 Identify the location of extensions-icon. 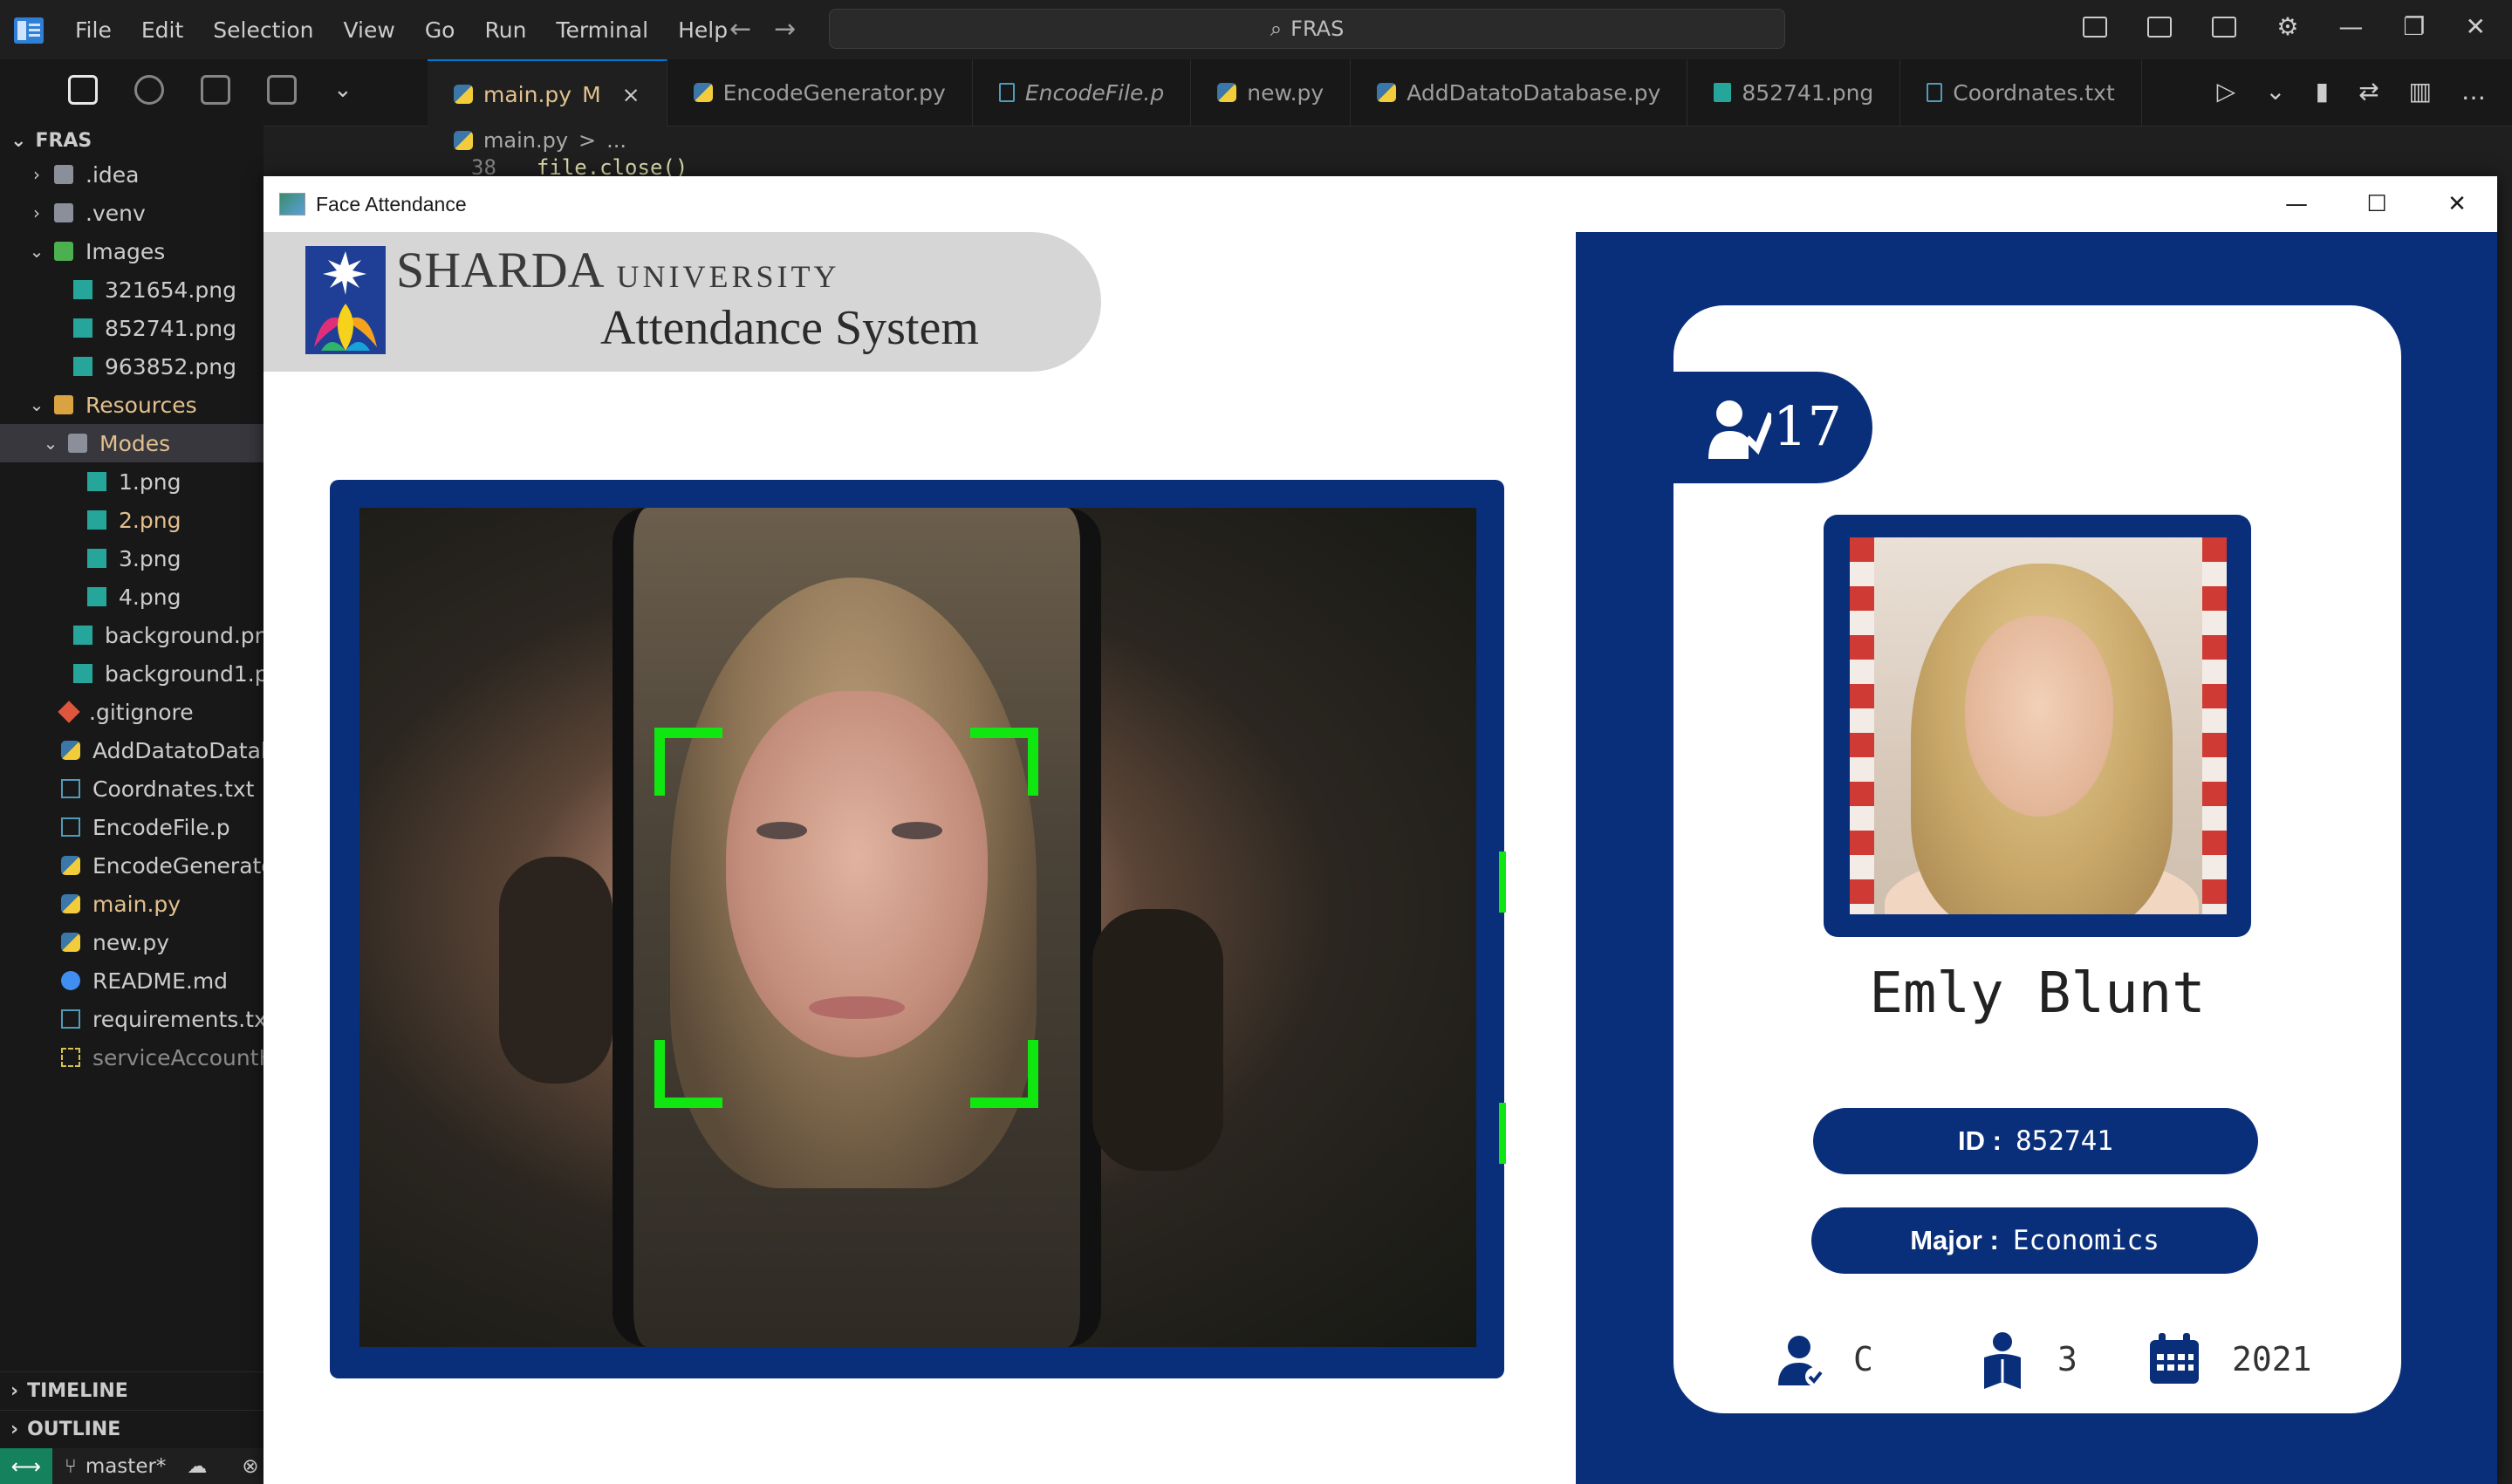
(282, 90).